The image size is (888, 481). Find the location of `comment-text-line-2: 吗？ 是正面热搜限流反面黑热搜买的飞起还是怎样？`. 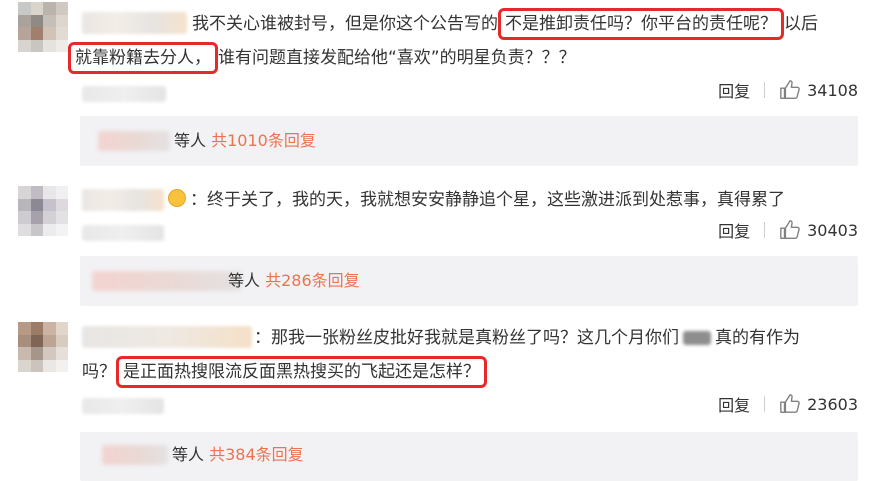

comment-text-line-2: 吗？ 是正面热搜限流反面黑热搜买的飞起还是怎样？ is located at coordinates (284, 372).